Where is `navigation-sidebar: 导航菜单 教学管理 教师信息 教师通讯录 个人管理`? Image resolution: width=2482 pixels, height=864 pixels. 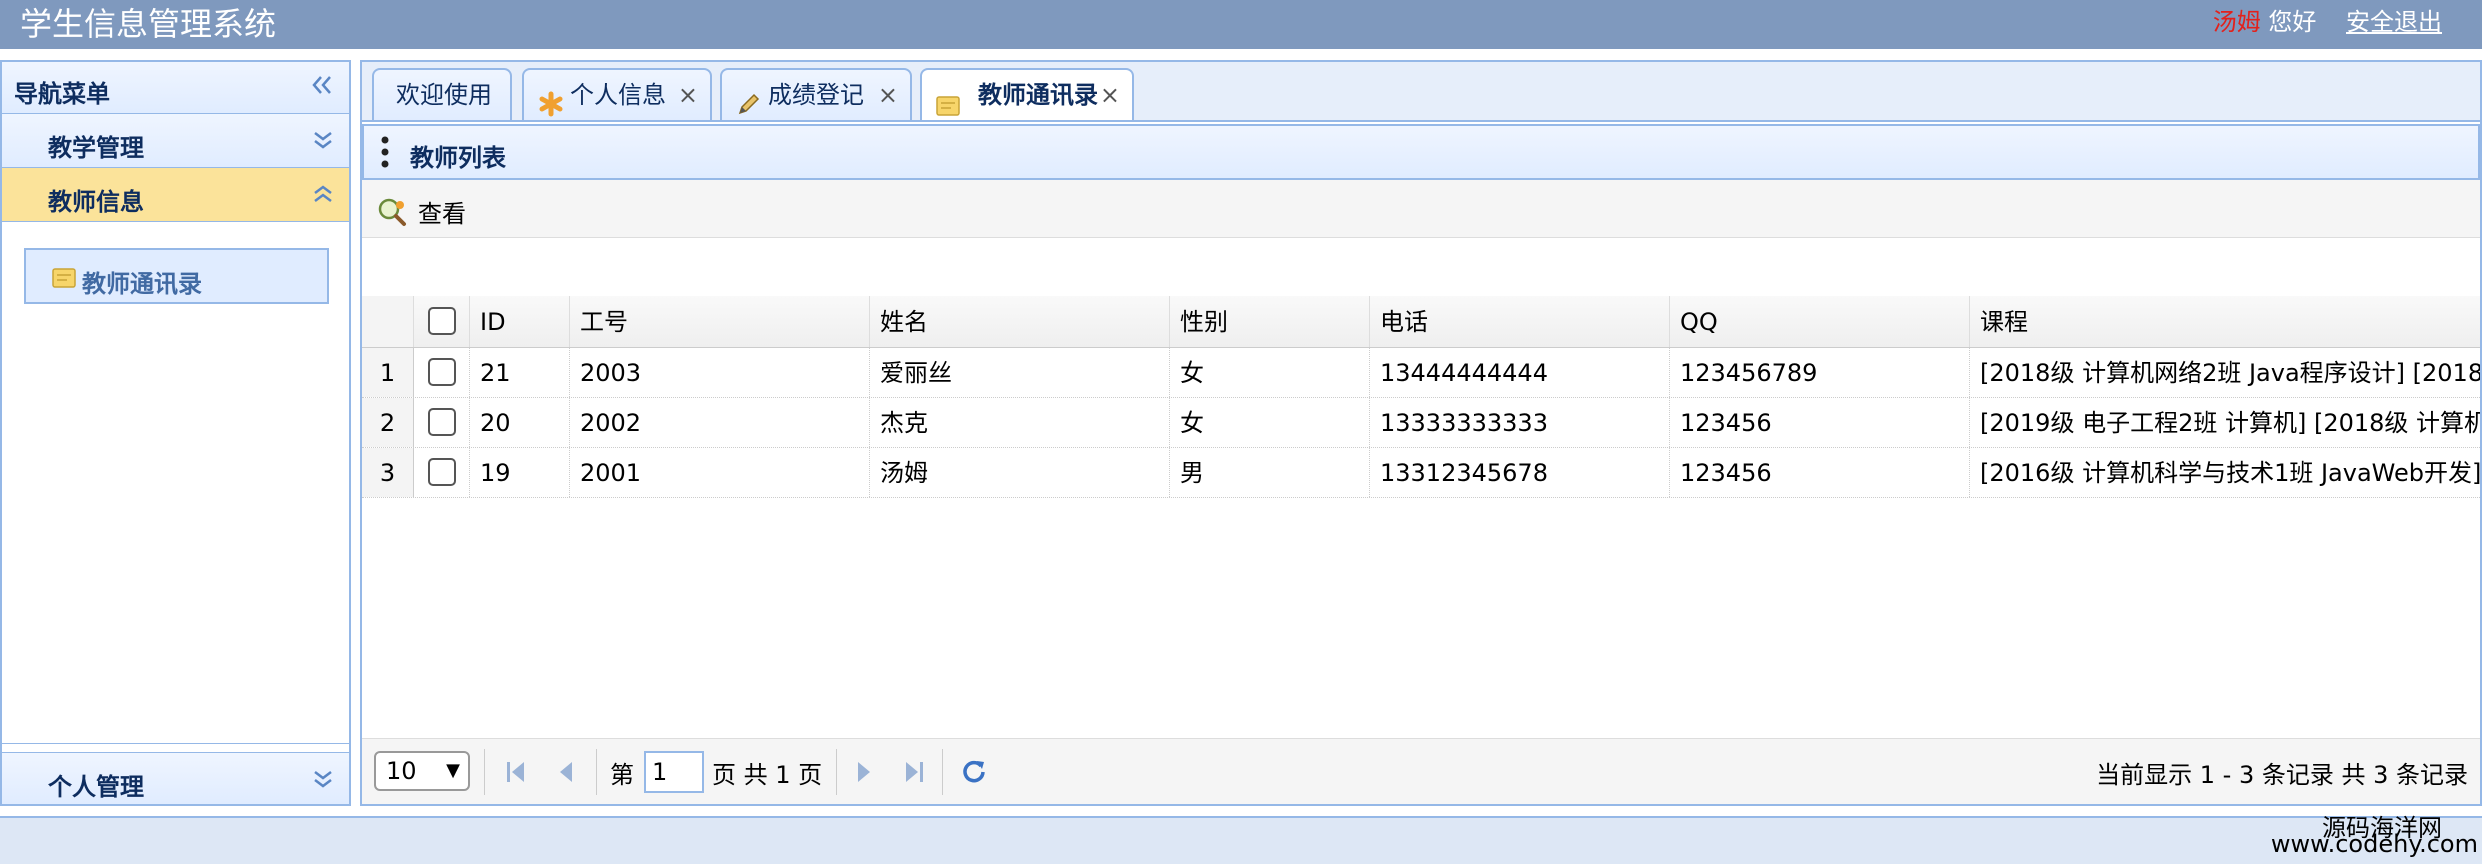
navigation-sidebar: 导航菜单 教学管理 教师信息 教师通讯录 个人管理 is located at coordinates (175, 433).